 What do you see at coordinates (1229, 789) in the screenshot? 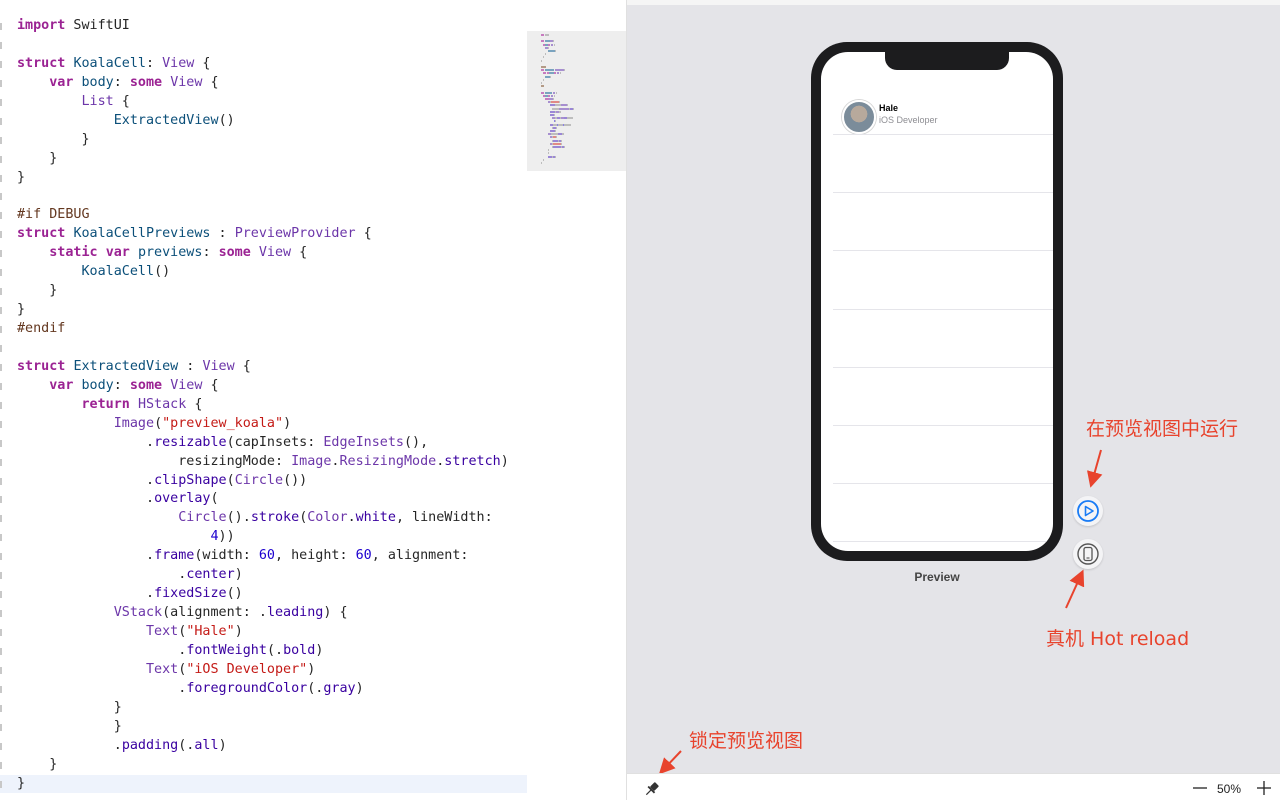
I see `zoom-level-text: 50%` at bounding box center [1229, 789].